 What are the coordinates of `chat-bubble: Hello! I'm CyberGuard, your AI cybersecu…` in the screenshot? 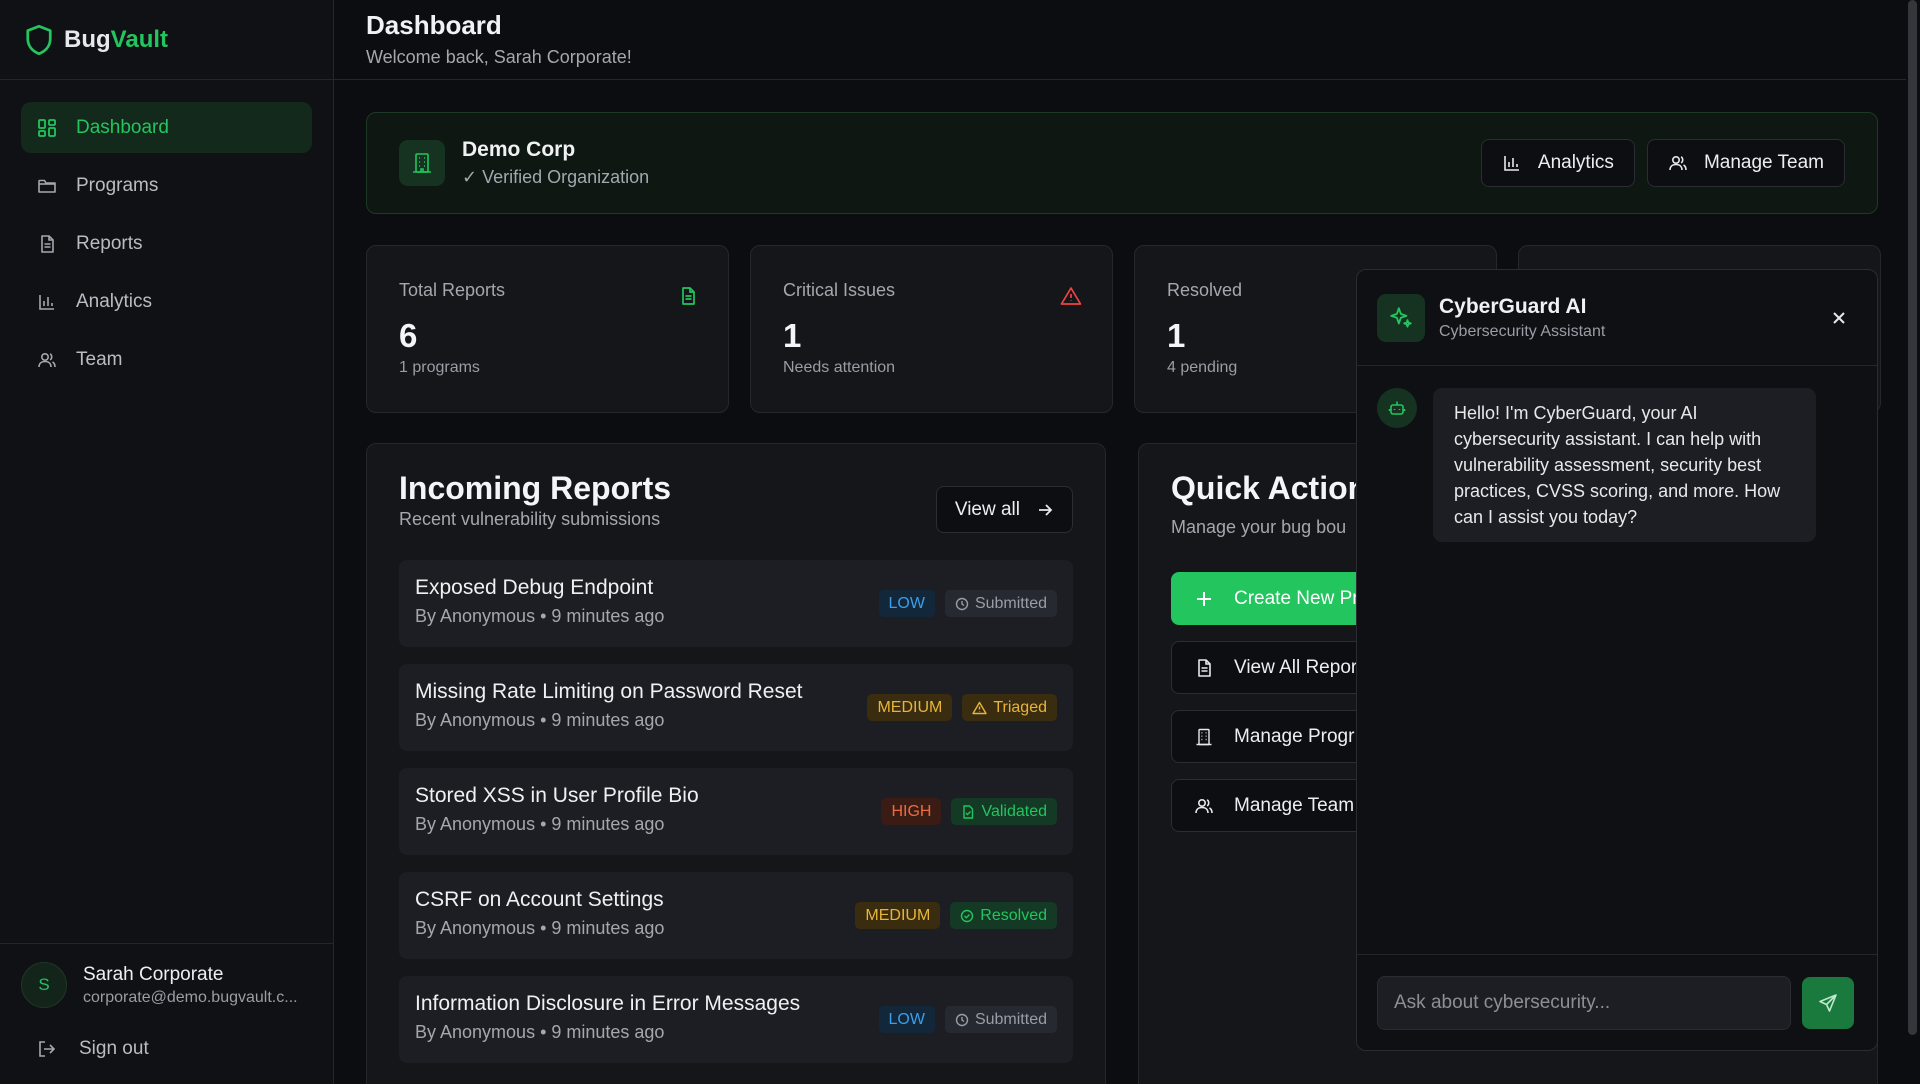 It's located at (1624, 465).